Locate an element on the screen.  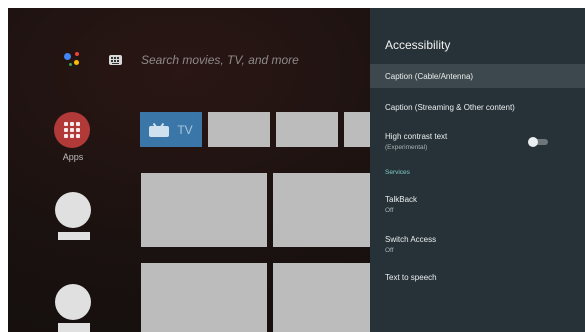
keyboard-icon is located at coordinates (115, 60).